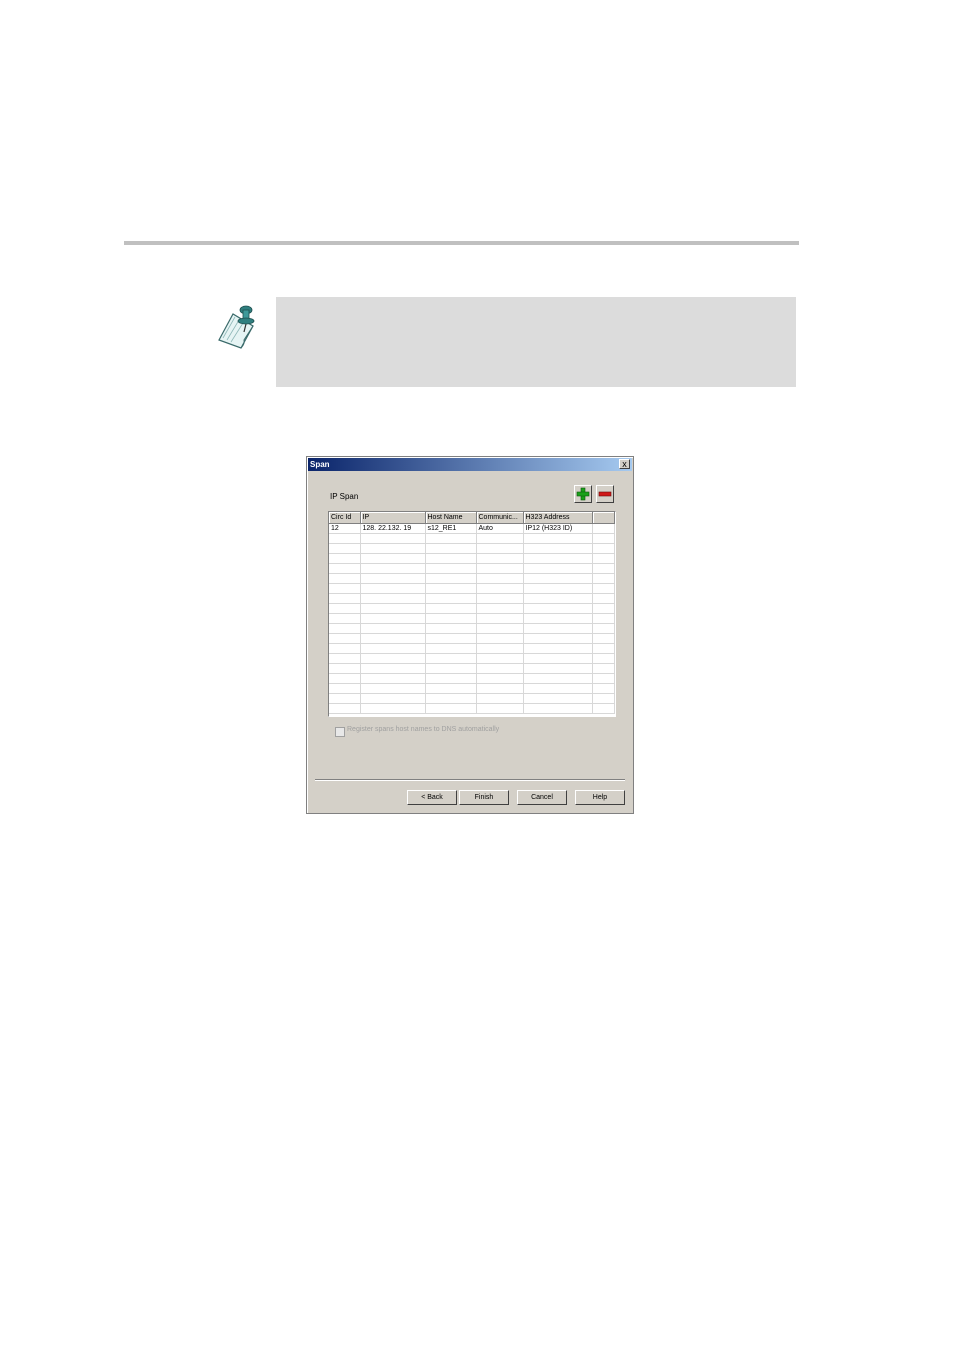 The height and width of the screenshot is (1351, 954). I want to click on column-header, so click(603, 518).